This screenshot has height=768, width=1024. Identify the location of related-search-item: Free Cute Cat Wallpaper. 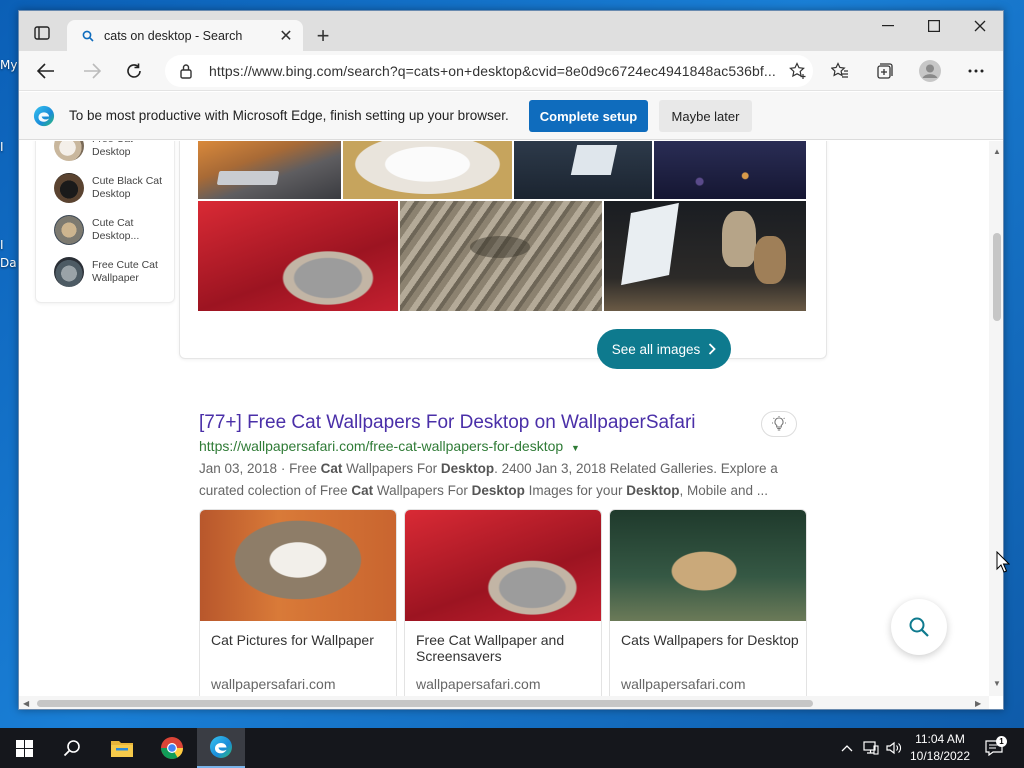
(114, 272).